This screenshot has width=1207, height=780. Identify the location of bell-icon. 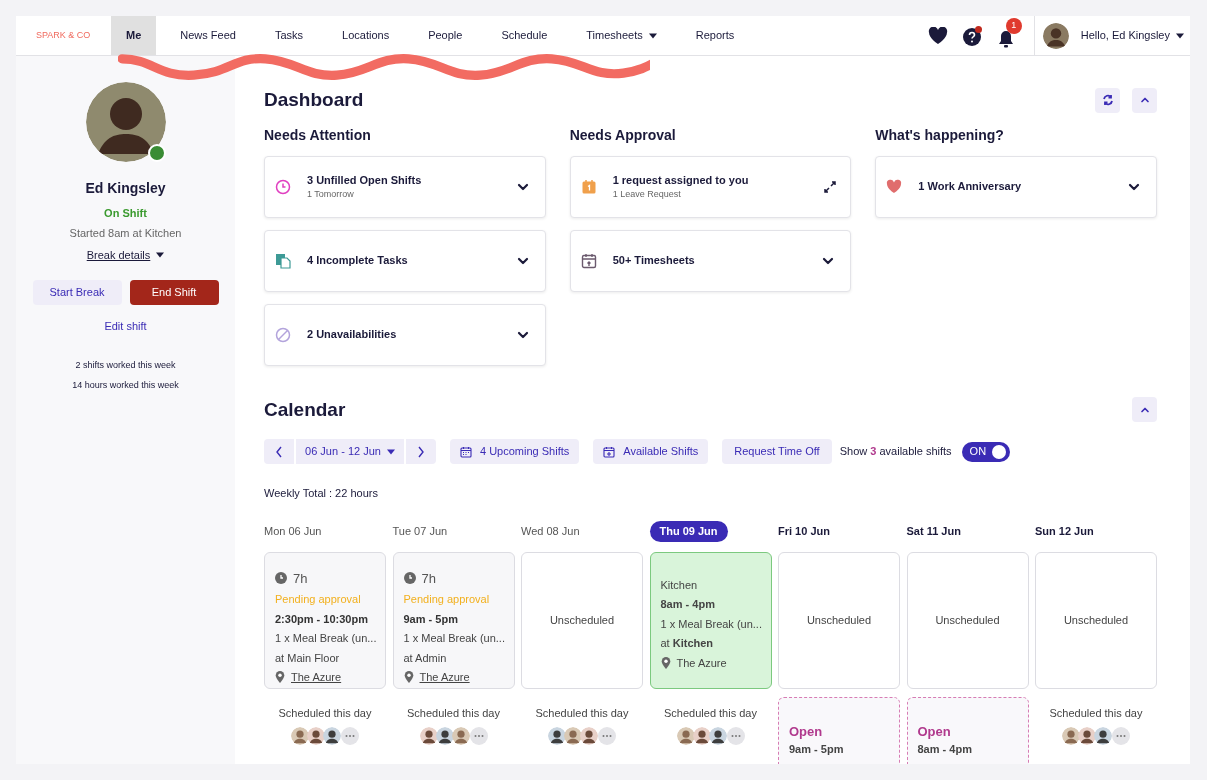
(1005, 38).